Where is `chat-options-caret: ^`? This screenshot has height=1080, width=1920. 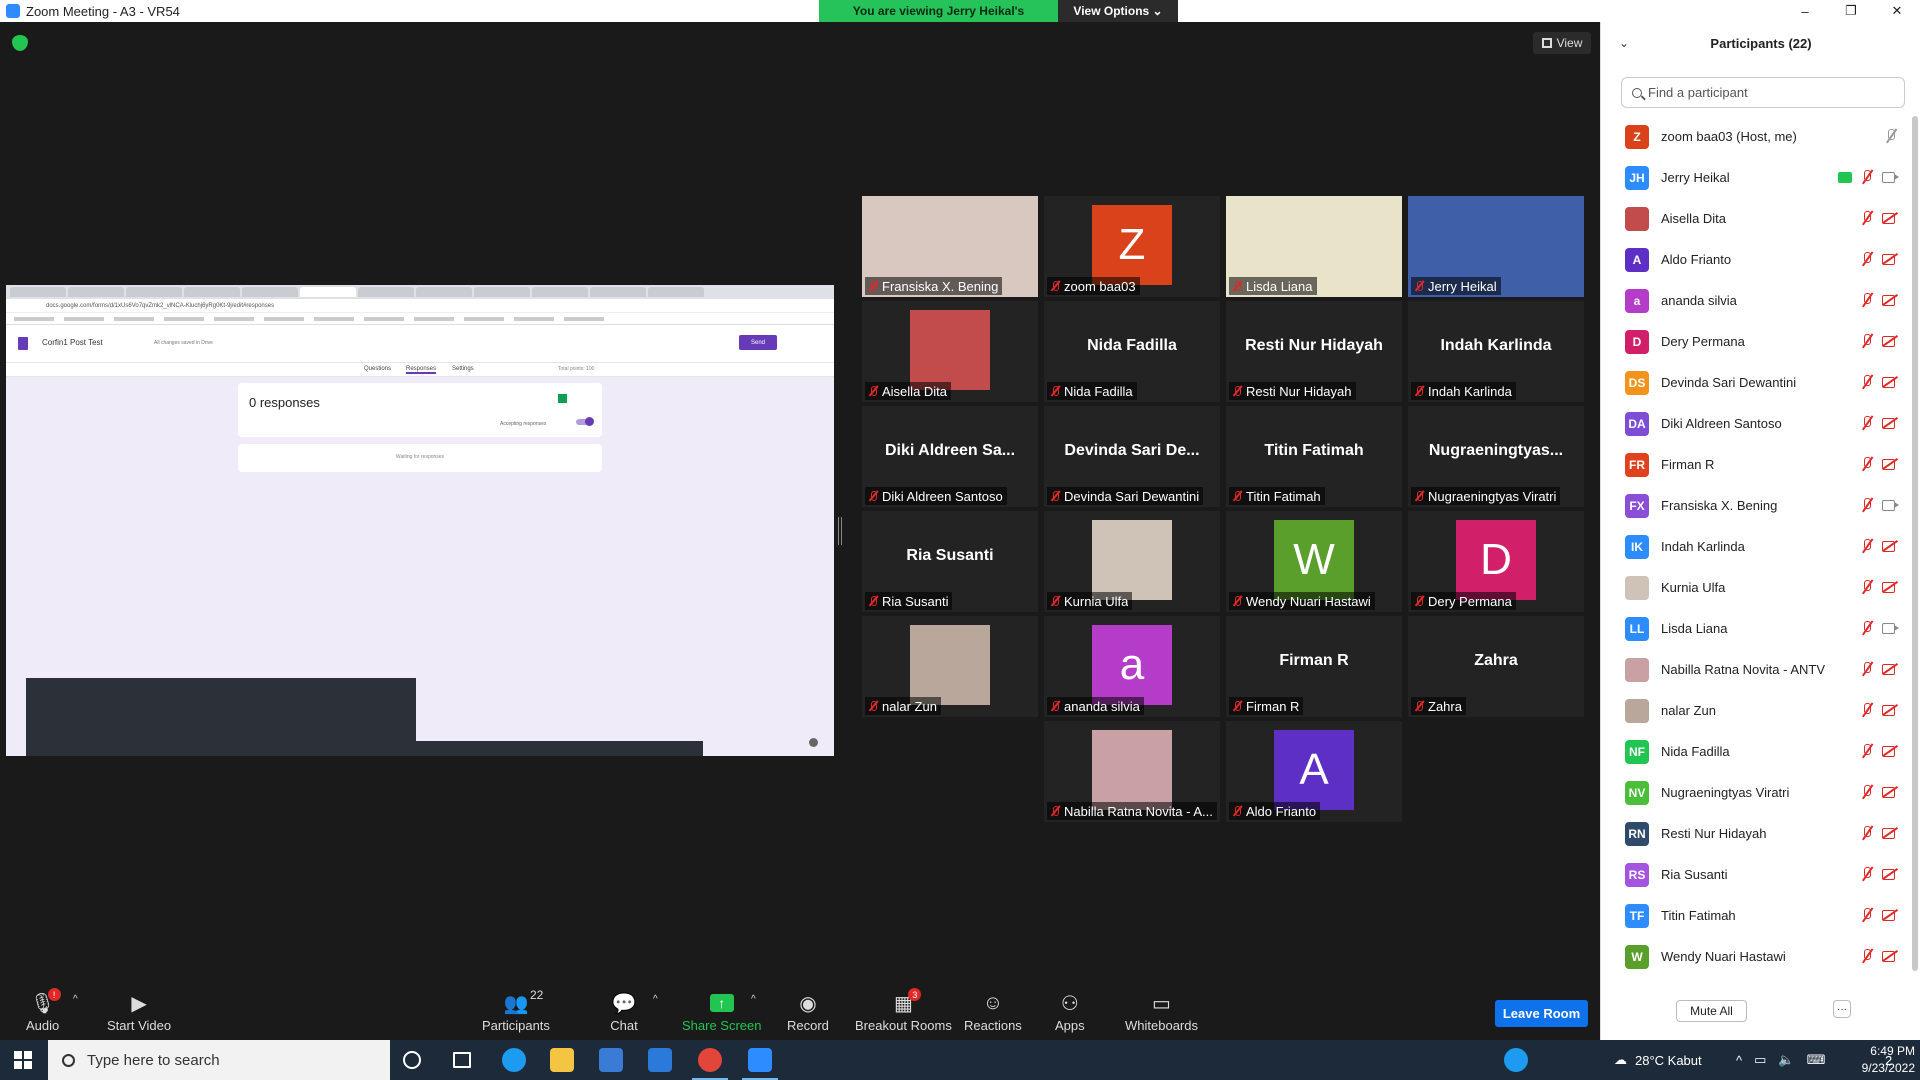 chat-options-caret: ^ is located at coordinates (655, 999).